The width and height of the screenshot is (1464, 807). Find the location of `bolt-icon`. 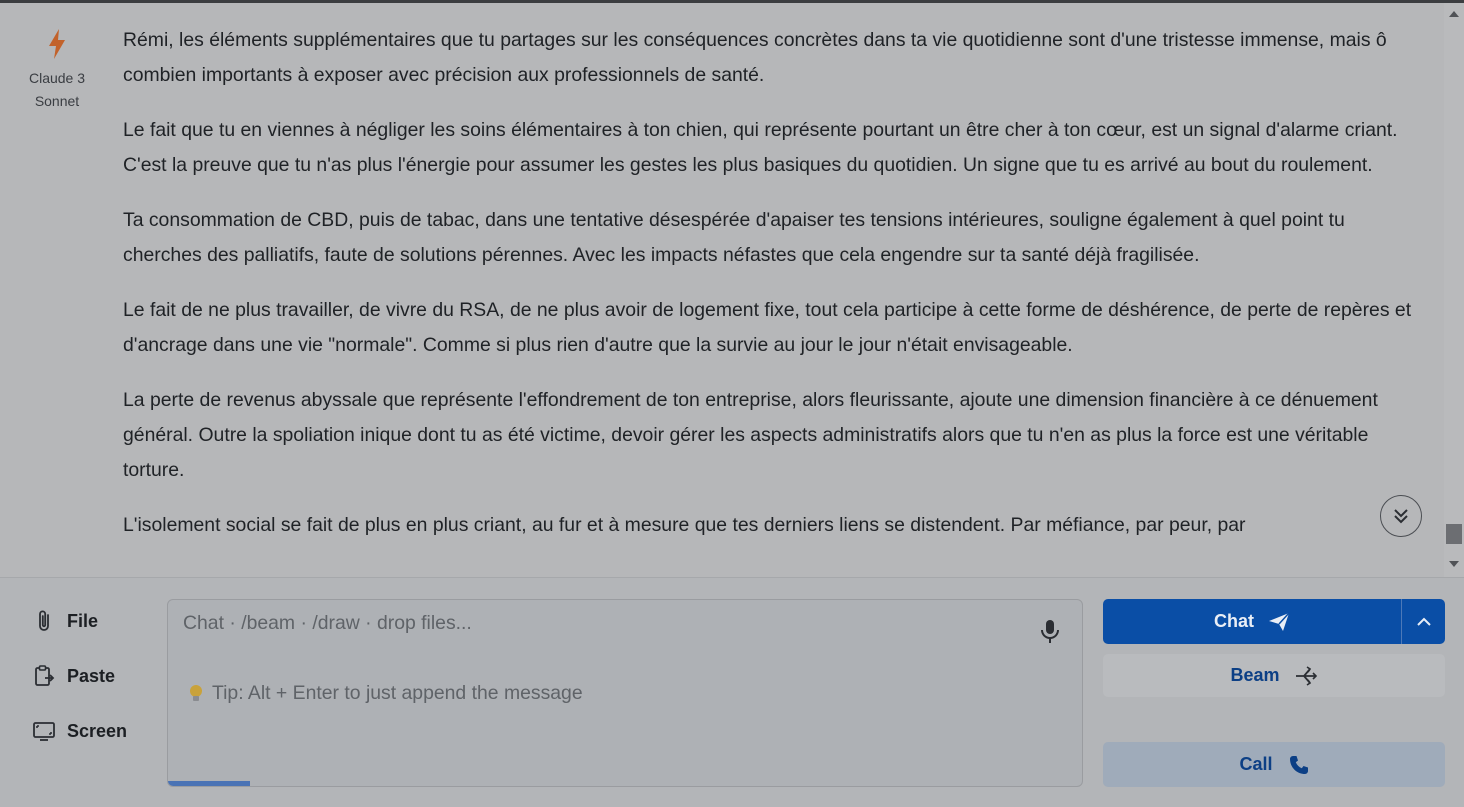

bolt-icon is located at coordinates (57, 44).